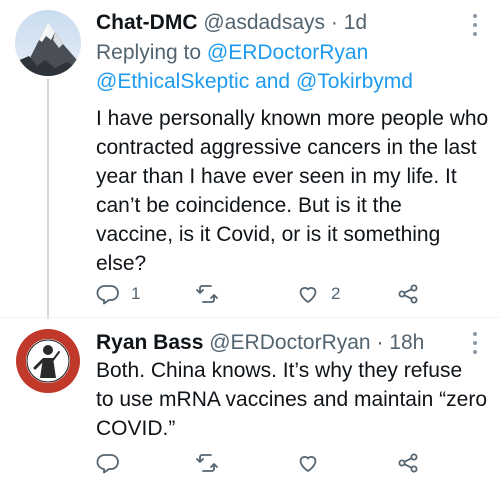  I want to click on mountain-avatar-image, so click(48, 43).